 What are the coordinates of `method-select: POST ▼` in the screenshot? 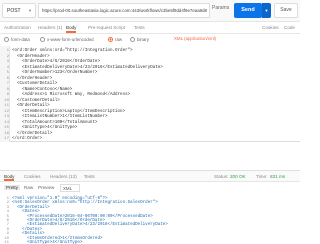 It's located at (19, 10).